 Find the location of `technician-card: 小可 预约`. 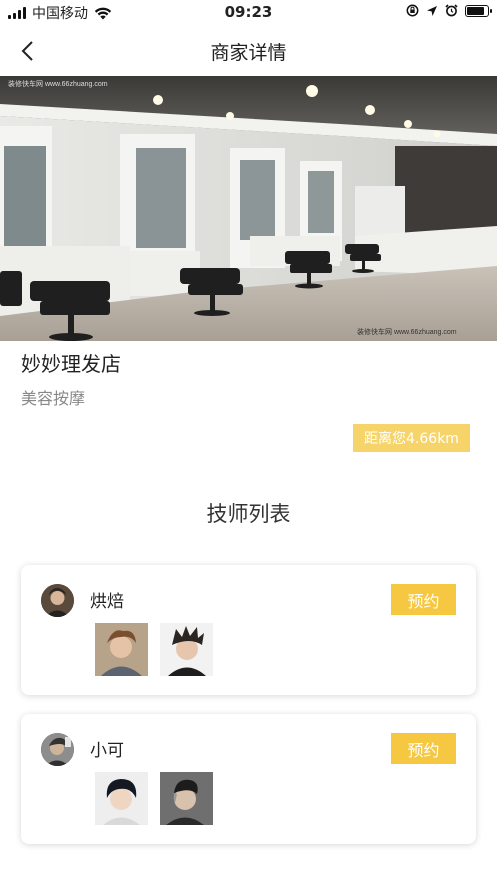

technician-card: 小可 预约 is located at coordinates (248, 779).